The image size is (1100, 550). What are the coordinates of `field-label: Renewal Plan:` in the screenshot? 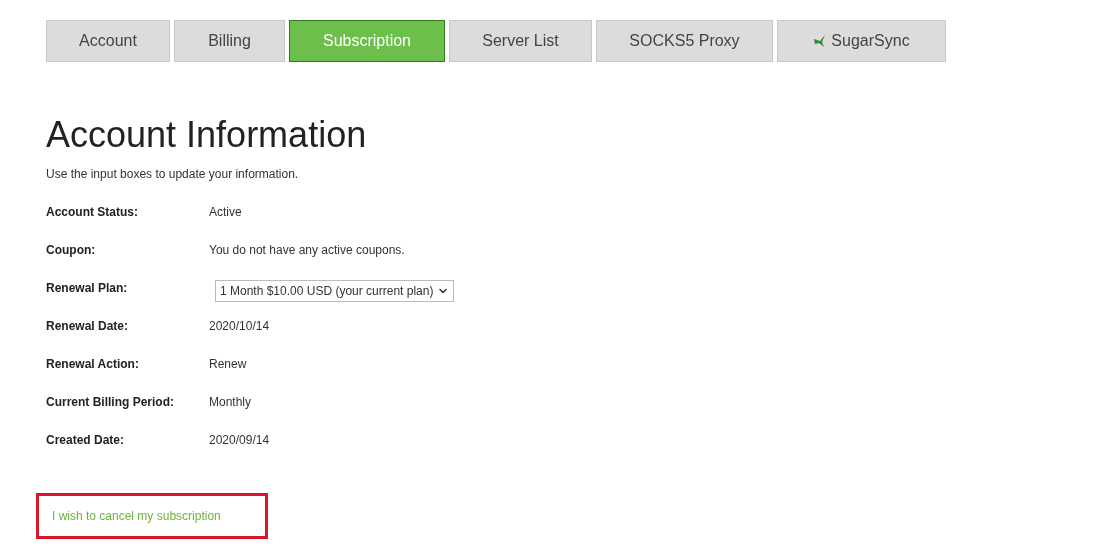 It's located at (87, 288).